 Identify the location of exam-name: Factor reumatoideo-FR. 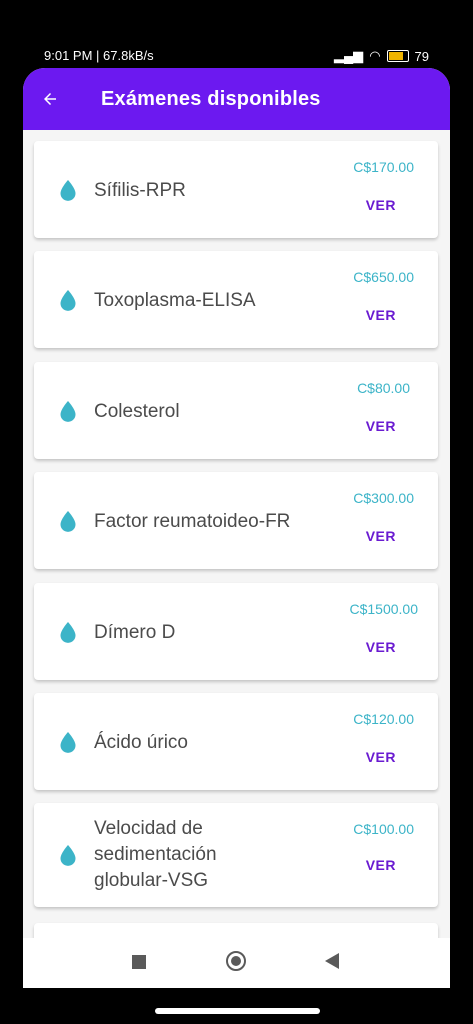
(192, 521).